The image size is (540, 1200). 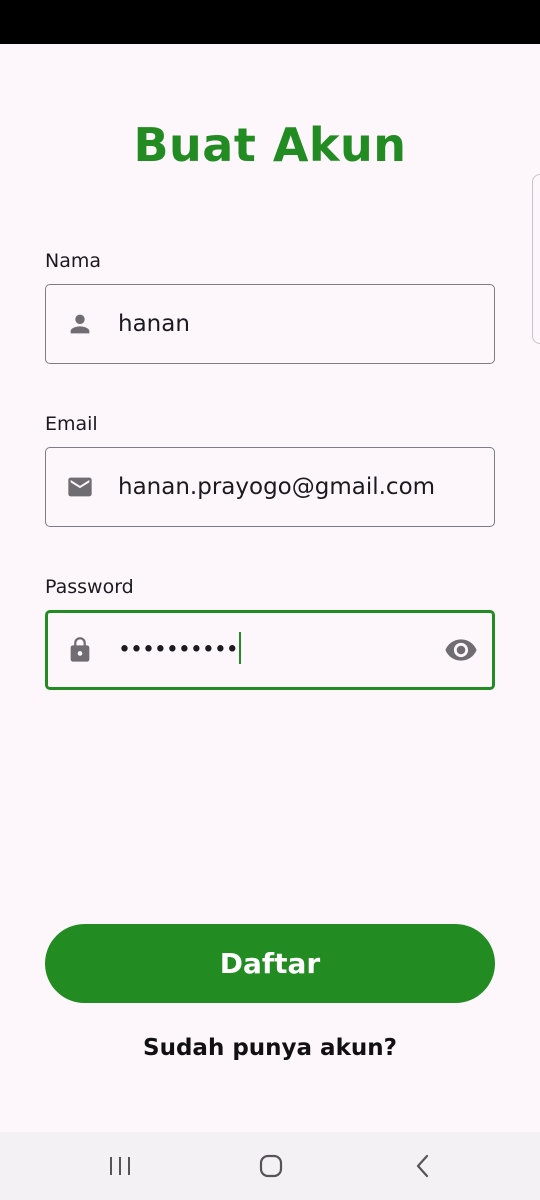 What do you see at coordinates (270, 1048) in the screenshot?
I see `login-link: Sudah punya akun?` at bounding box center [270, 1048].